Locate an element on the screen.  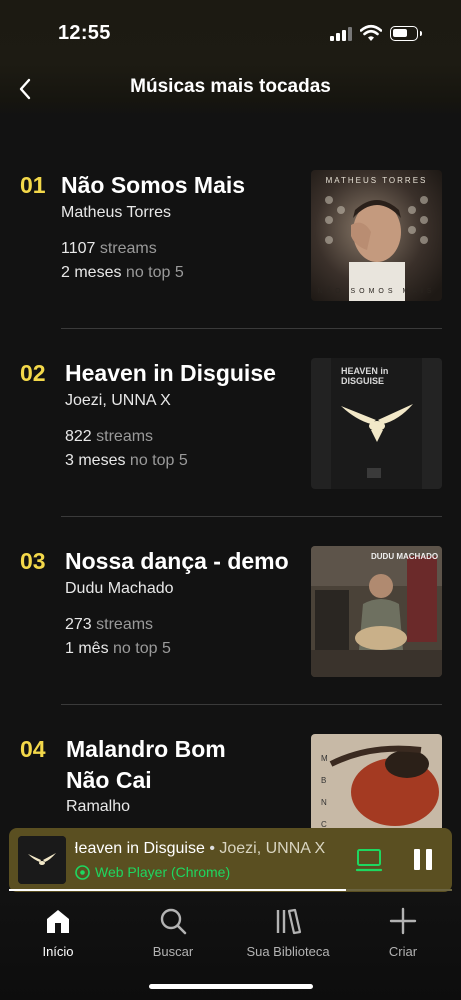
tab-create: Criar is located at coordinates (403, 932).